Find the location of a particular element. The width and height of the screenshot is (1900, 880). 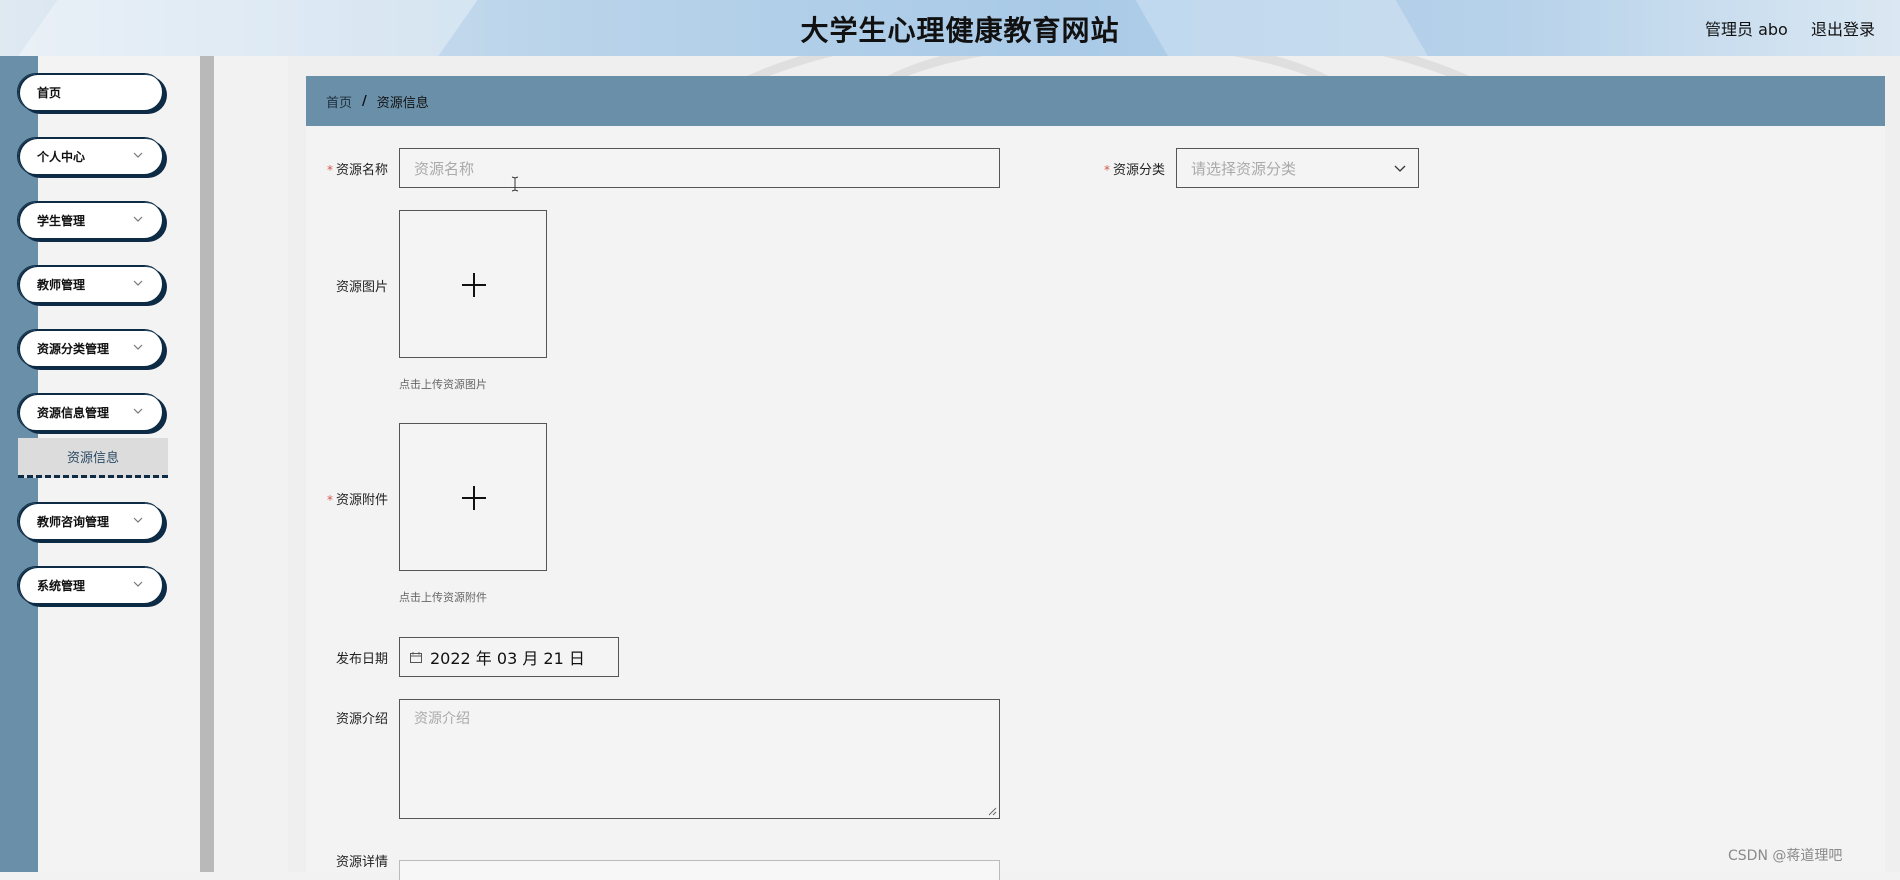

sidebar-subitem-resource-info: 资源信息 is located at coordinates (93, 458).